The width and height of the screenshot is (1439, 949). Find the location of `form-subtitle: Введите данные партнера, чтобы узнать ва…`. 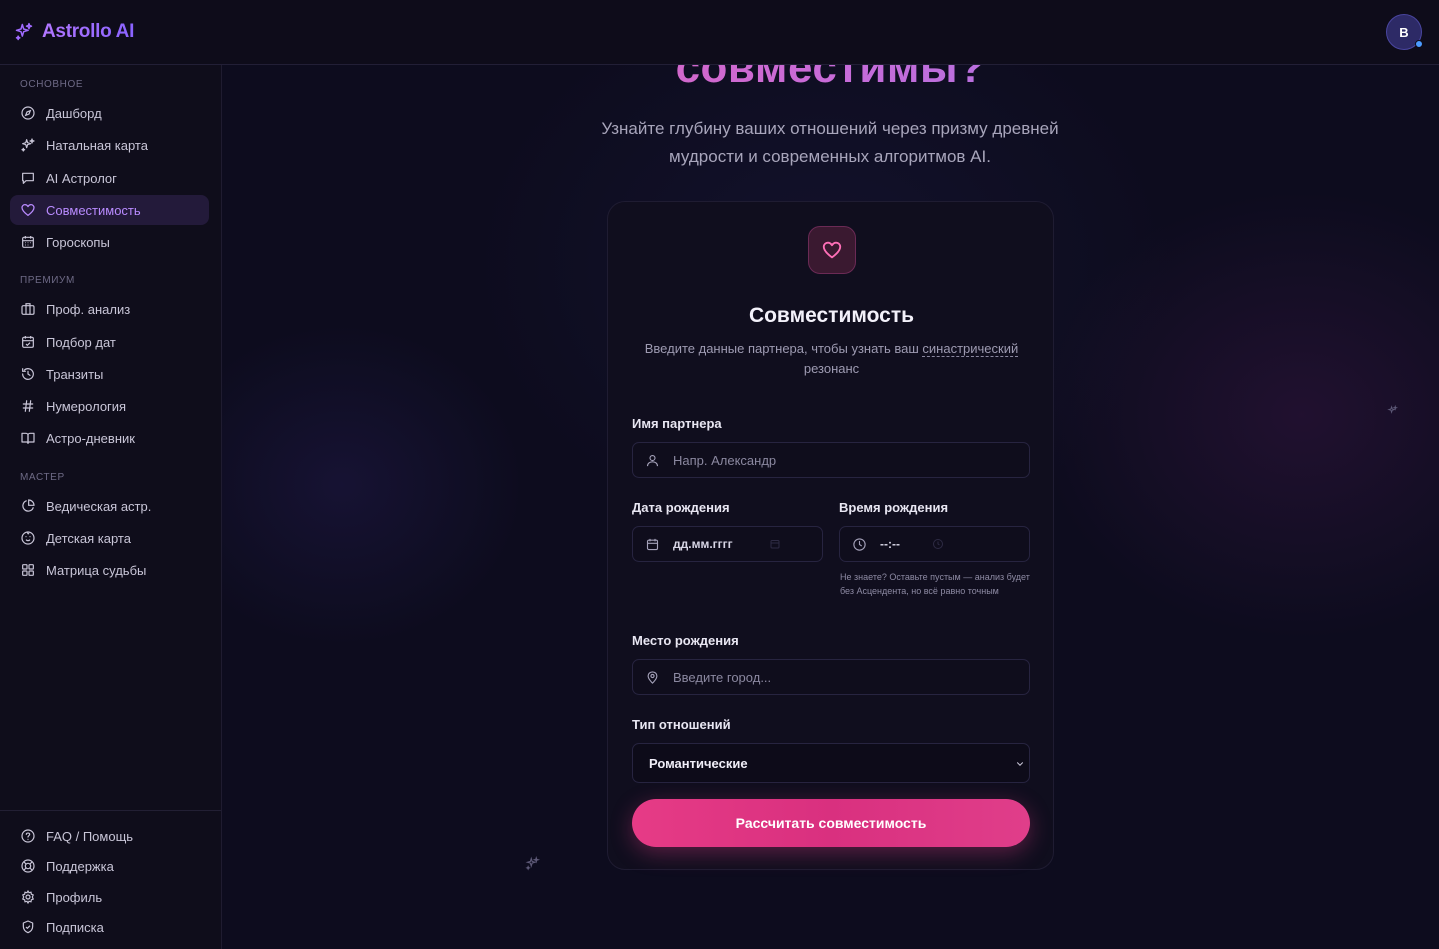

form-subtitle: Введите данные партнера, чтобы узнать ва… is located at coordinates (831, 359).